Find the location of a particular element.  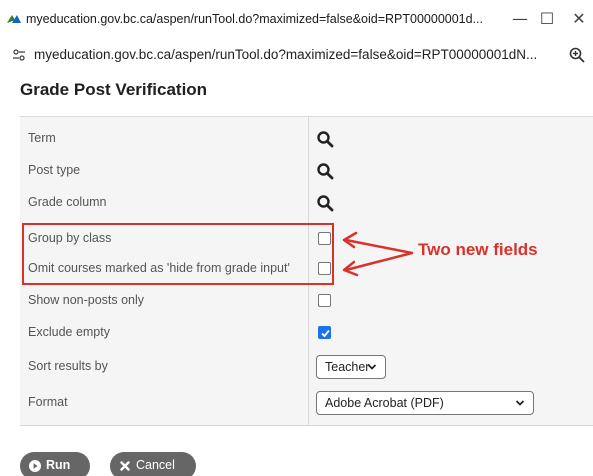

maximize-button: ☐ is located at coordinates (547, 19).